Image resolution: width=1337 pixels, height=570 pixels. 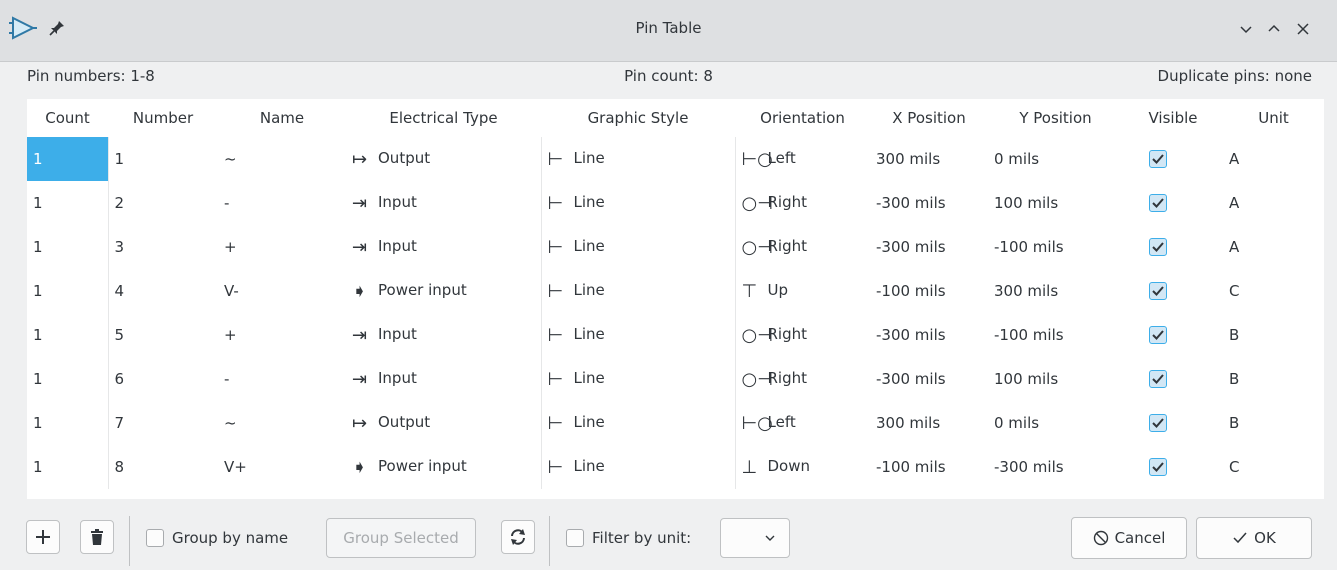 I want to click on cell-number: 2, so click(x=163, y=203).